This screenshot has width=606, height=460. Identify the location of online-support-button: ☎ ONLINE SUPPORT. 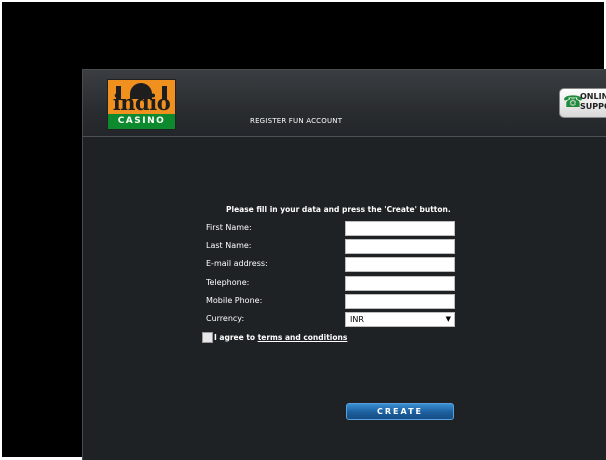
(582, 103).